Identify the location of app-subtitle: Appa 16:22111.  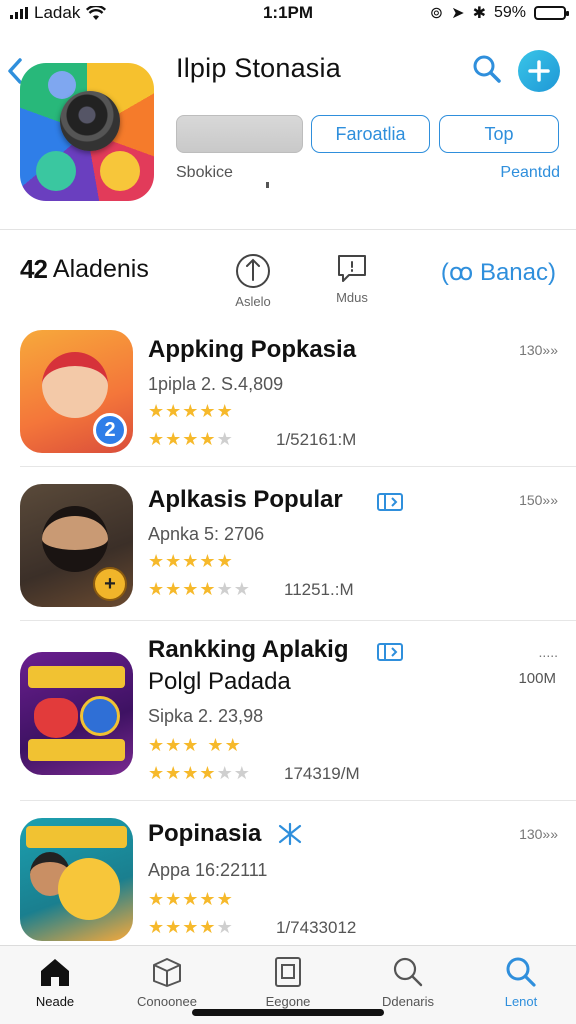
(208, 870).